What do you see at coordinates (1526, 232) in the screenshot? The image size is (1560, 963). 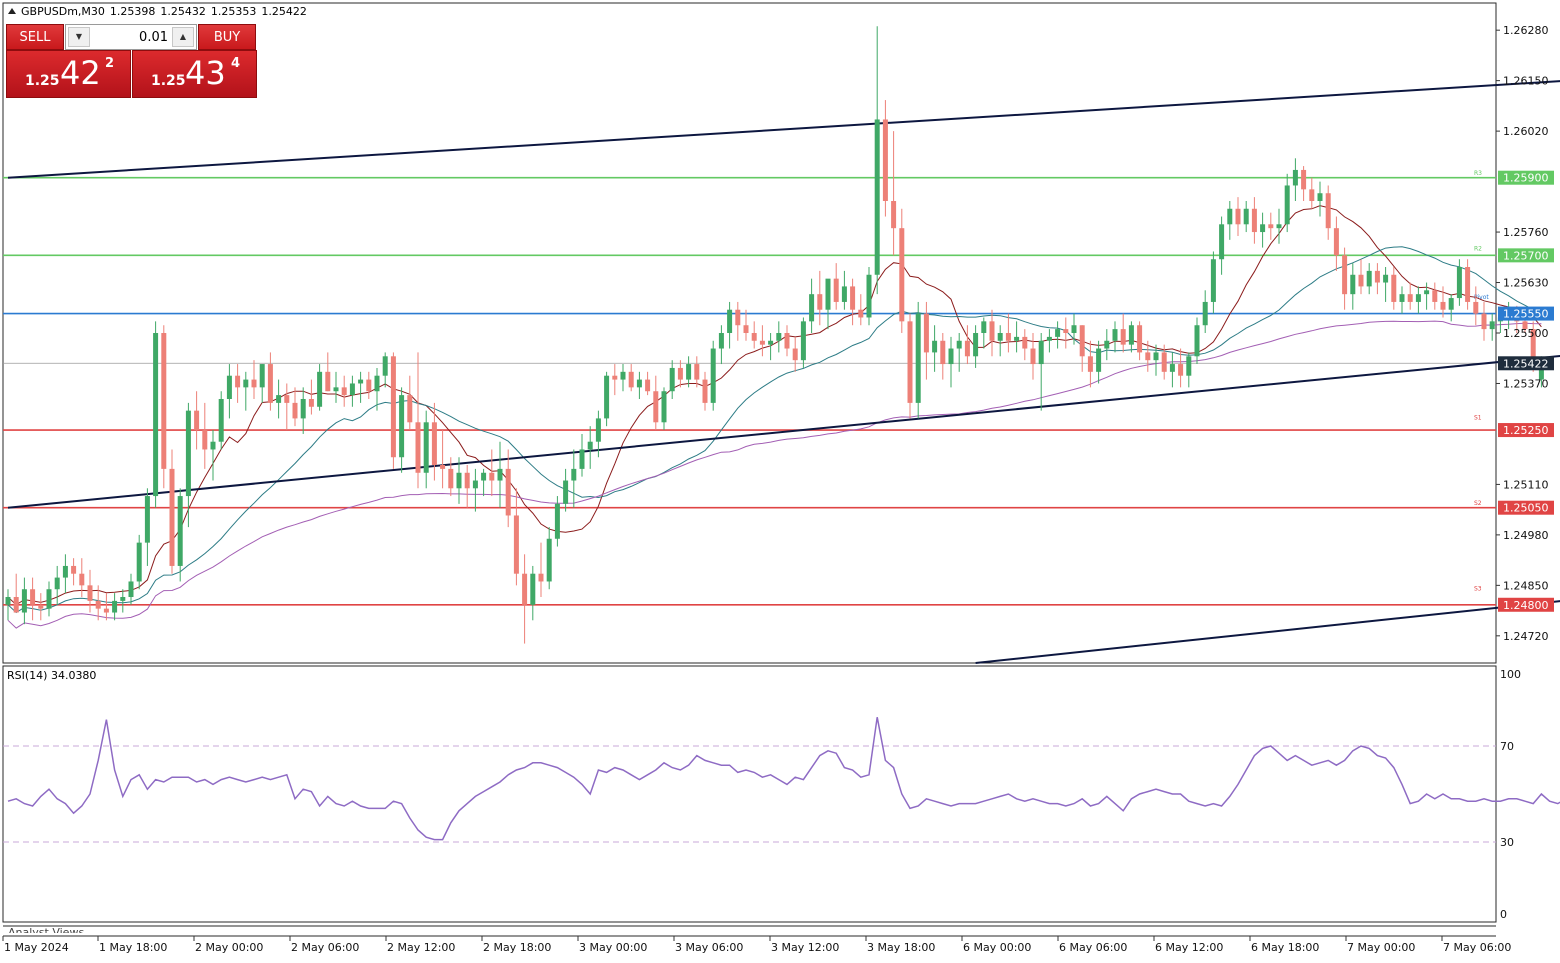 I see `price-tick-label: 1.25760` at bounding box center [1526, 232].